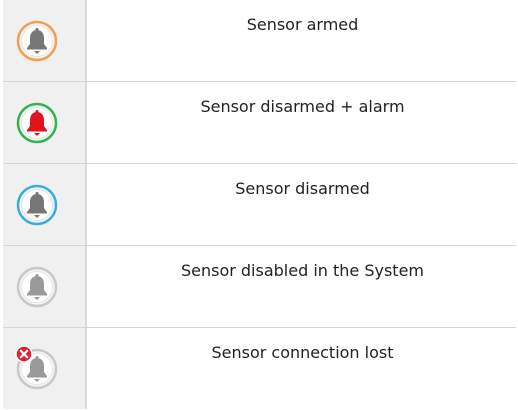  What do you see at coordinates (37, 41) in the screenshot?
I see `bell-armed-icon` at bounding box center [37, 41].